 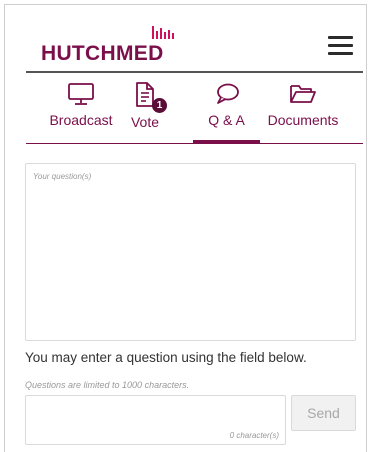 What do you see at coordinates (102, 53) in the screenshot?
I see `logo-text: HUTCHMED` at bounding box center [102, 53].